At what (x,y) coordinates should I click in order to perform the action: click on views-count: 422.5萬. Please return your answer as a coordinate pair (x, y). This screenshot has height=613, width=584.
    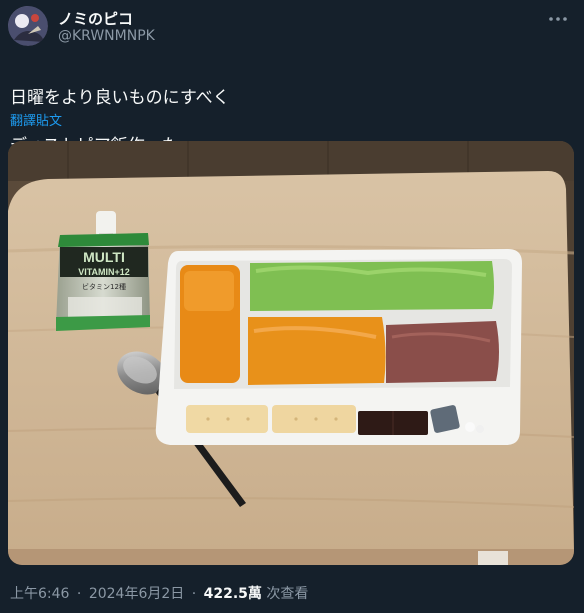
    Looking at the image, I should click on (232, 594).